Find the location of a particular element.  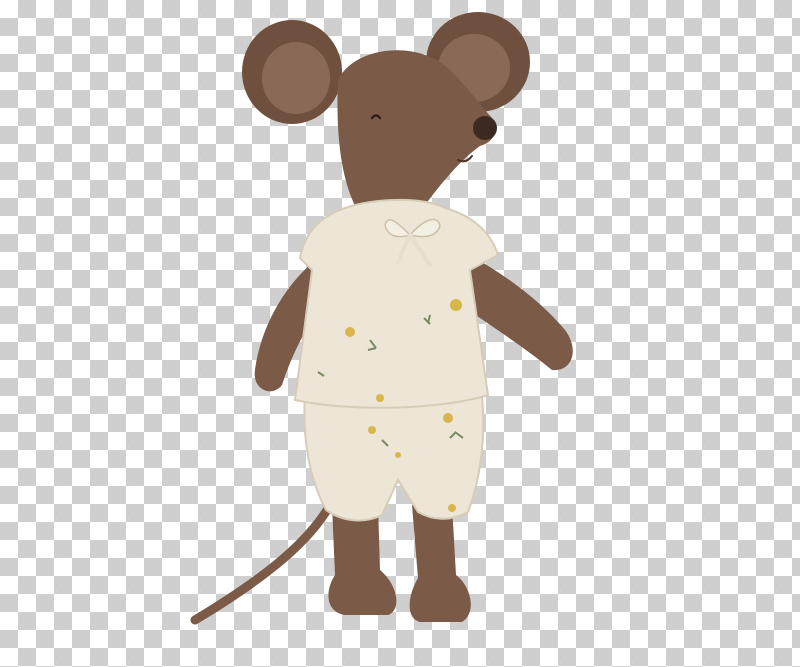

mouse-tail is located at coordinates (262, 562).